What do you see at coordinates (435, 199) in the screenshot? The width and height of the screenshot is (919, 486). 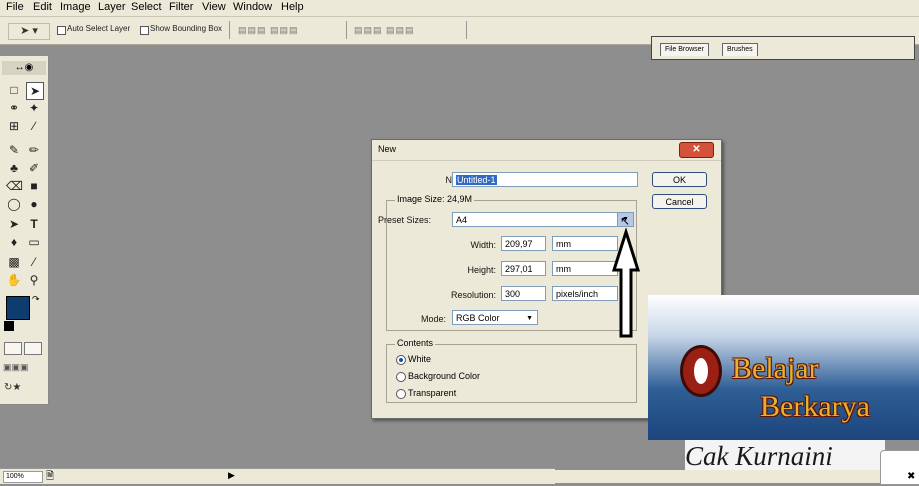 I see `image-size-label: Image Size: 24,9M` at bounding box center [435, 199].